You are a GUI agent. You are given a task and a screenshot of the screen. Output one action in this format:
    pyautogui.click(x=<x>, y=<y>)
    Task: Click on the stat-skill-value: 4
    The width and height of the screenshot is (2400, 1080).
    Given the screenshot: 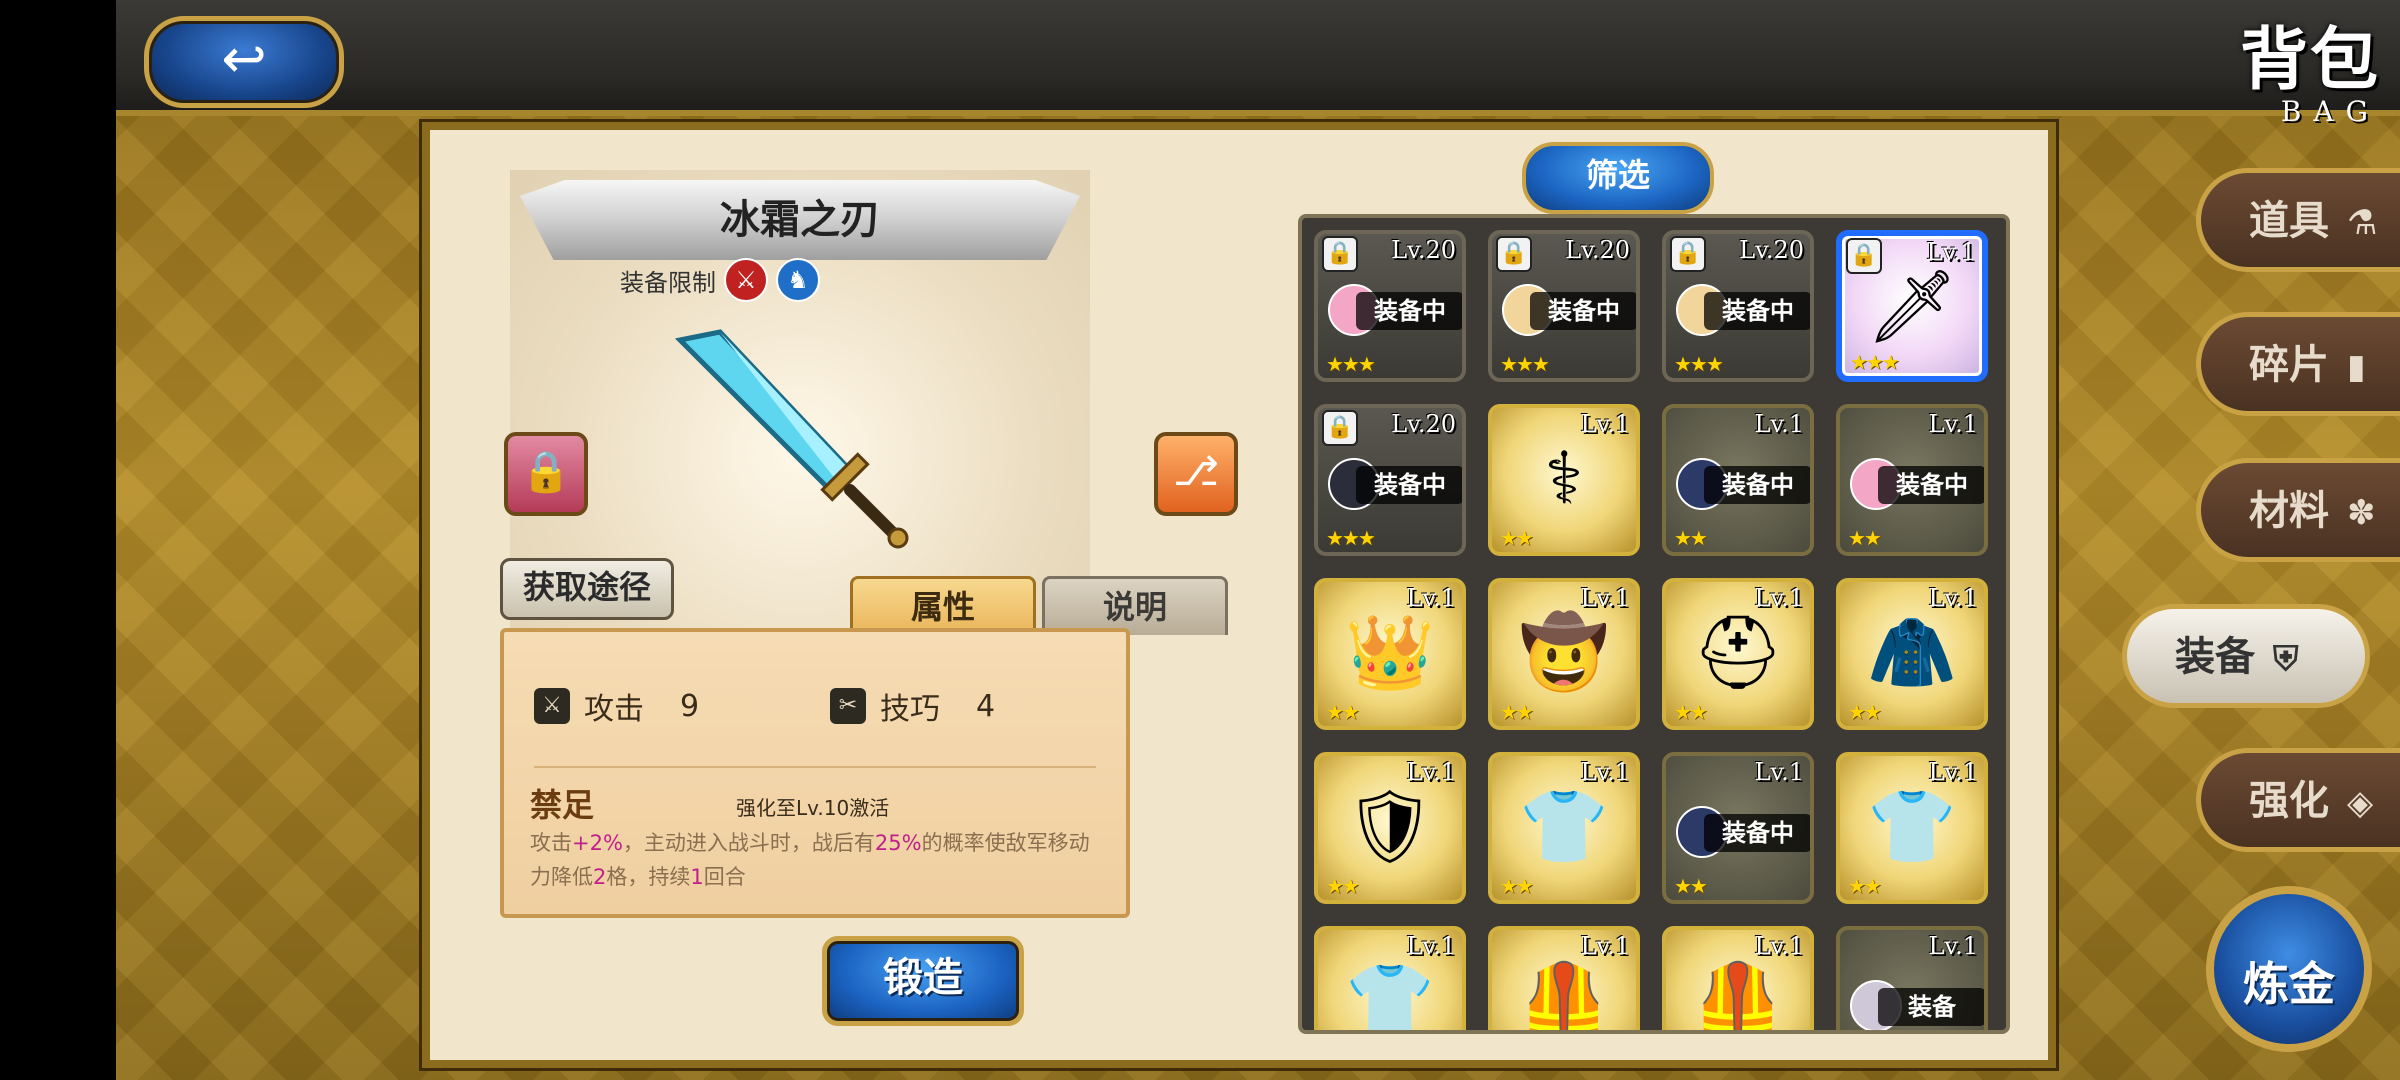 What is the action you would take?
    pyautogui.click(x=986, y=706)
    